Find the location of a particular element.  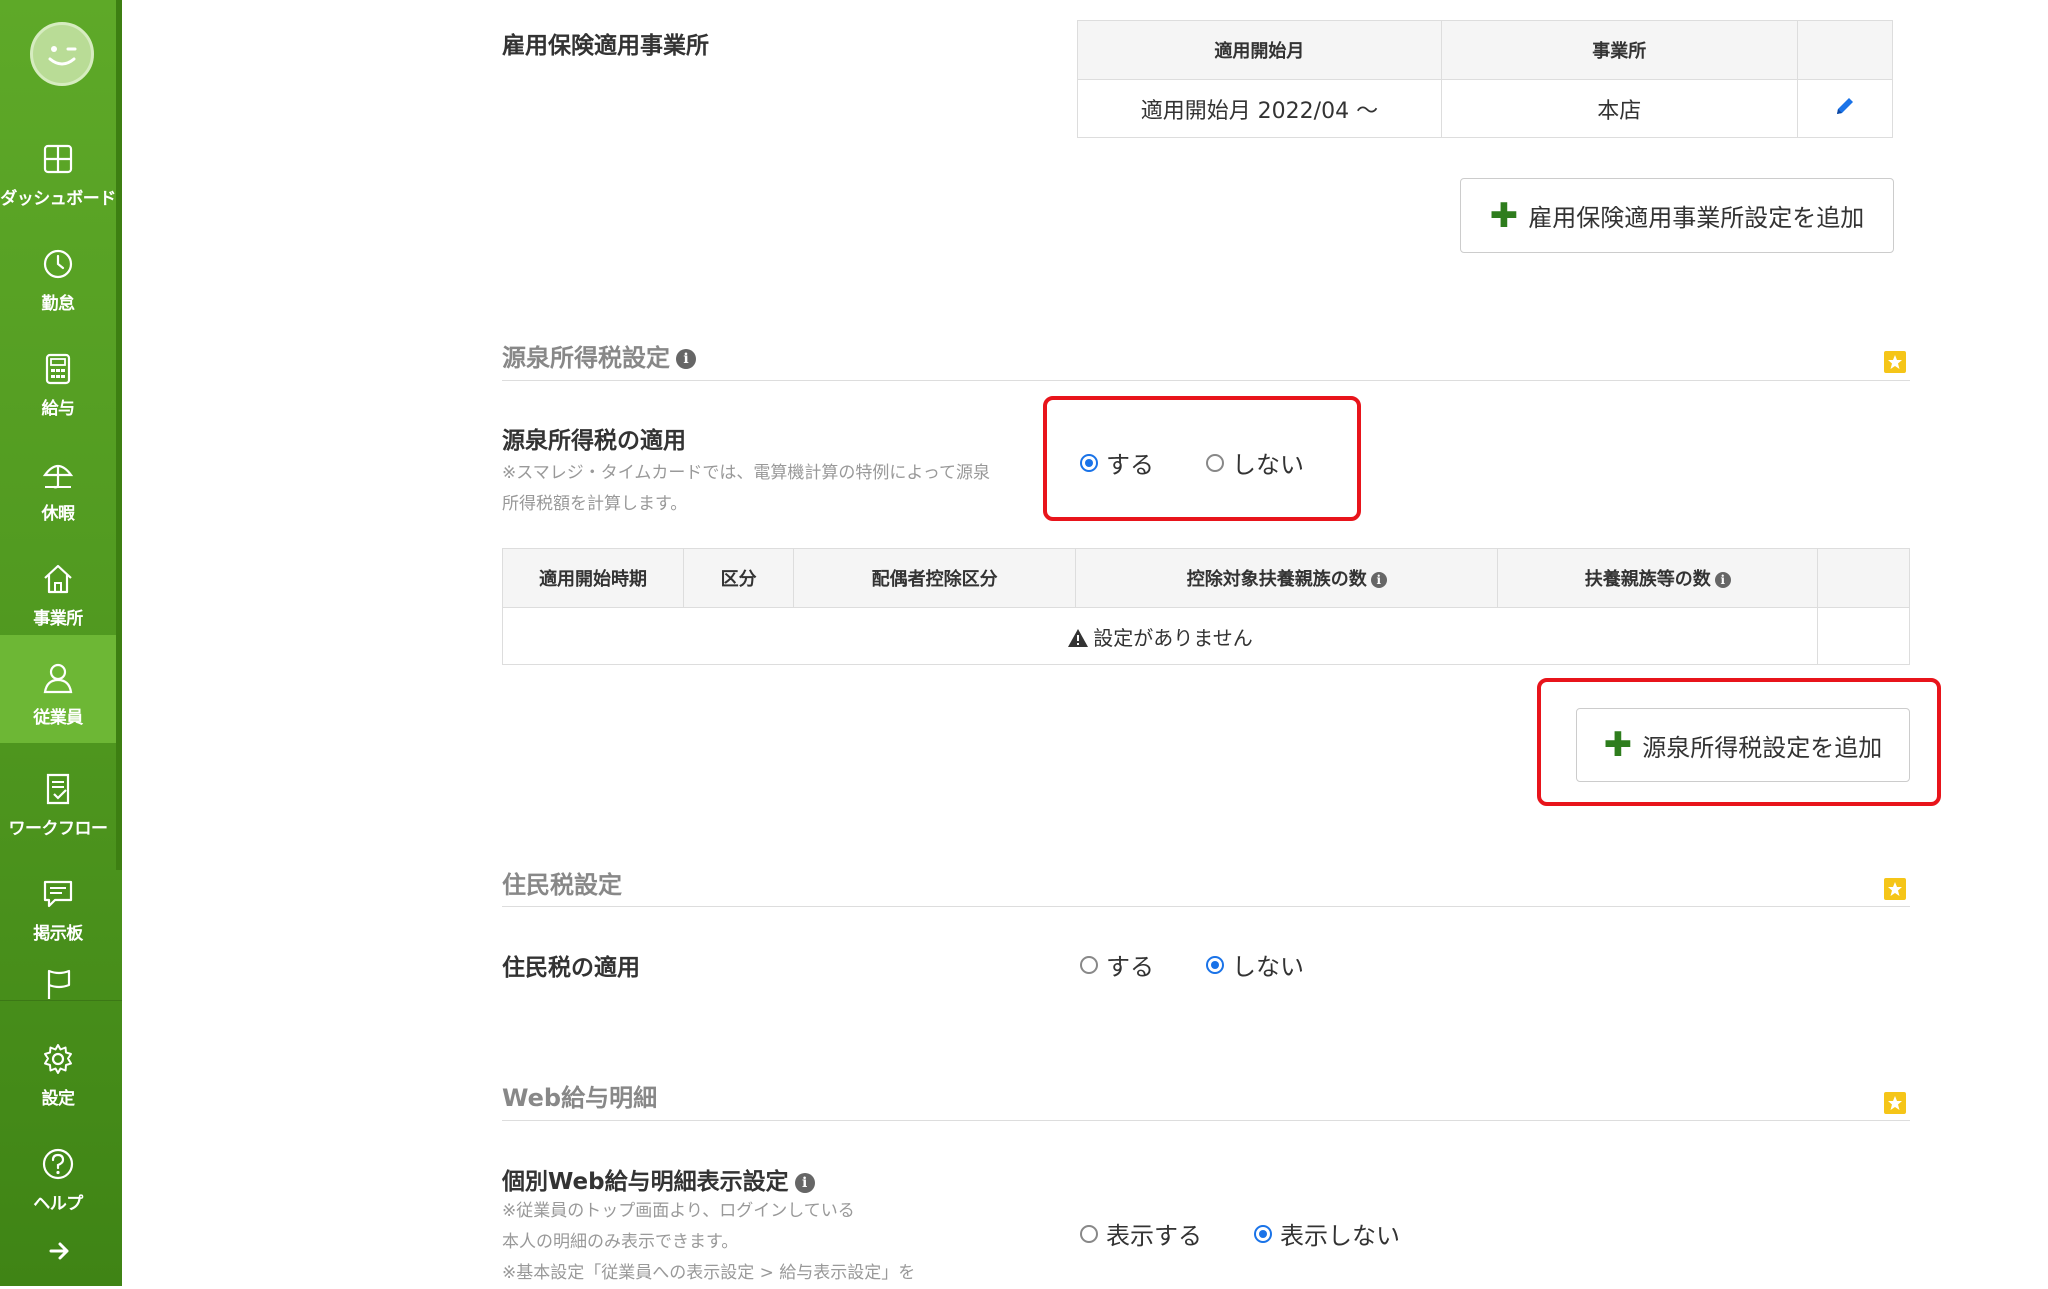

sidebar-item-workflow: ワークフロー is located at coordinates (58, 800).